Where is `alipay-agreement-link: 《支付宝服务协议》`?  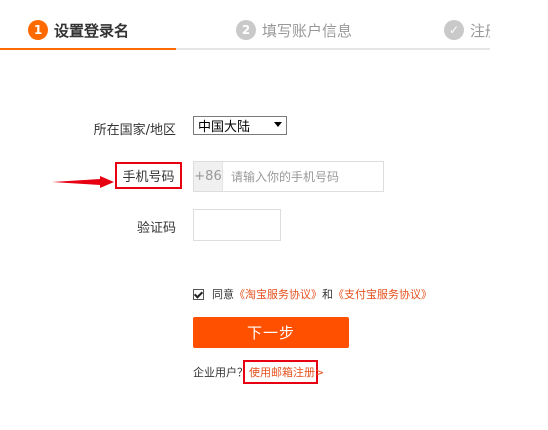
alipay-agreement-link: 《支付宝服务协议》 is located at coordinates (382, 294).